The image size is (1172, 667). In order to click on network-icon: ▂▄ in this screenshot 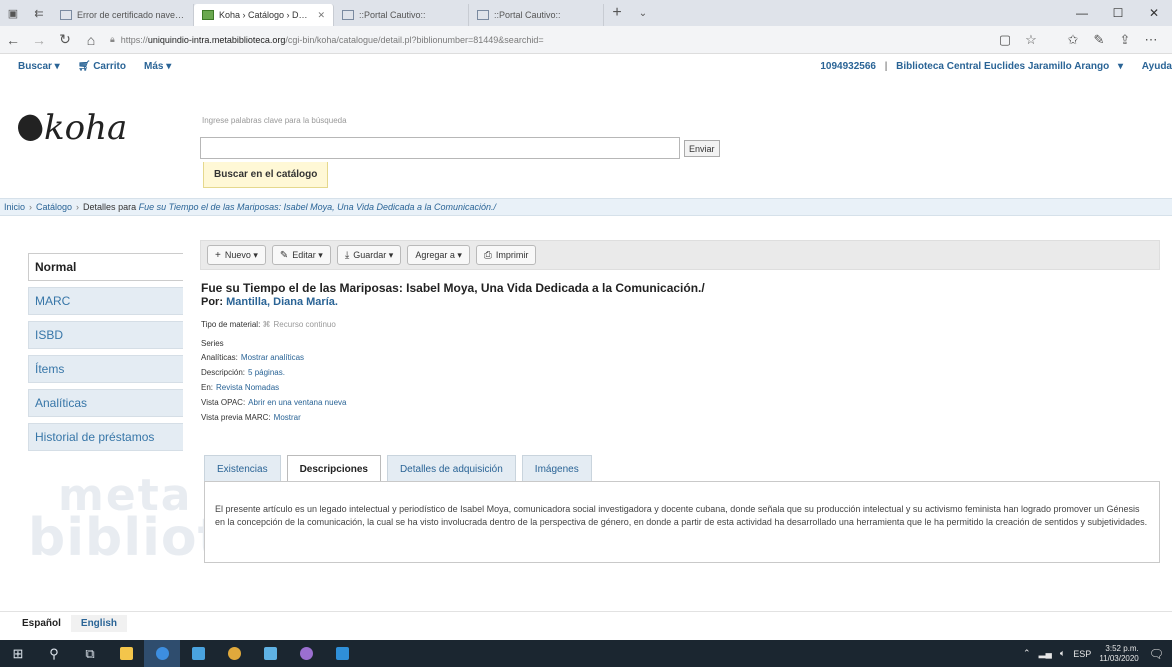, I will do `click(1045, 653)`.